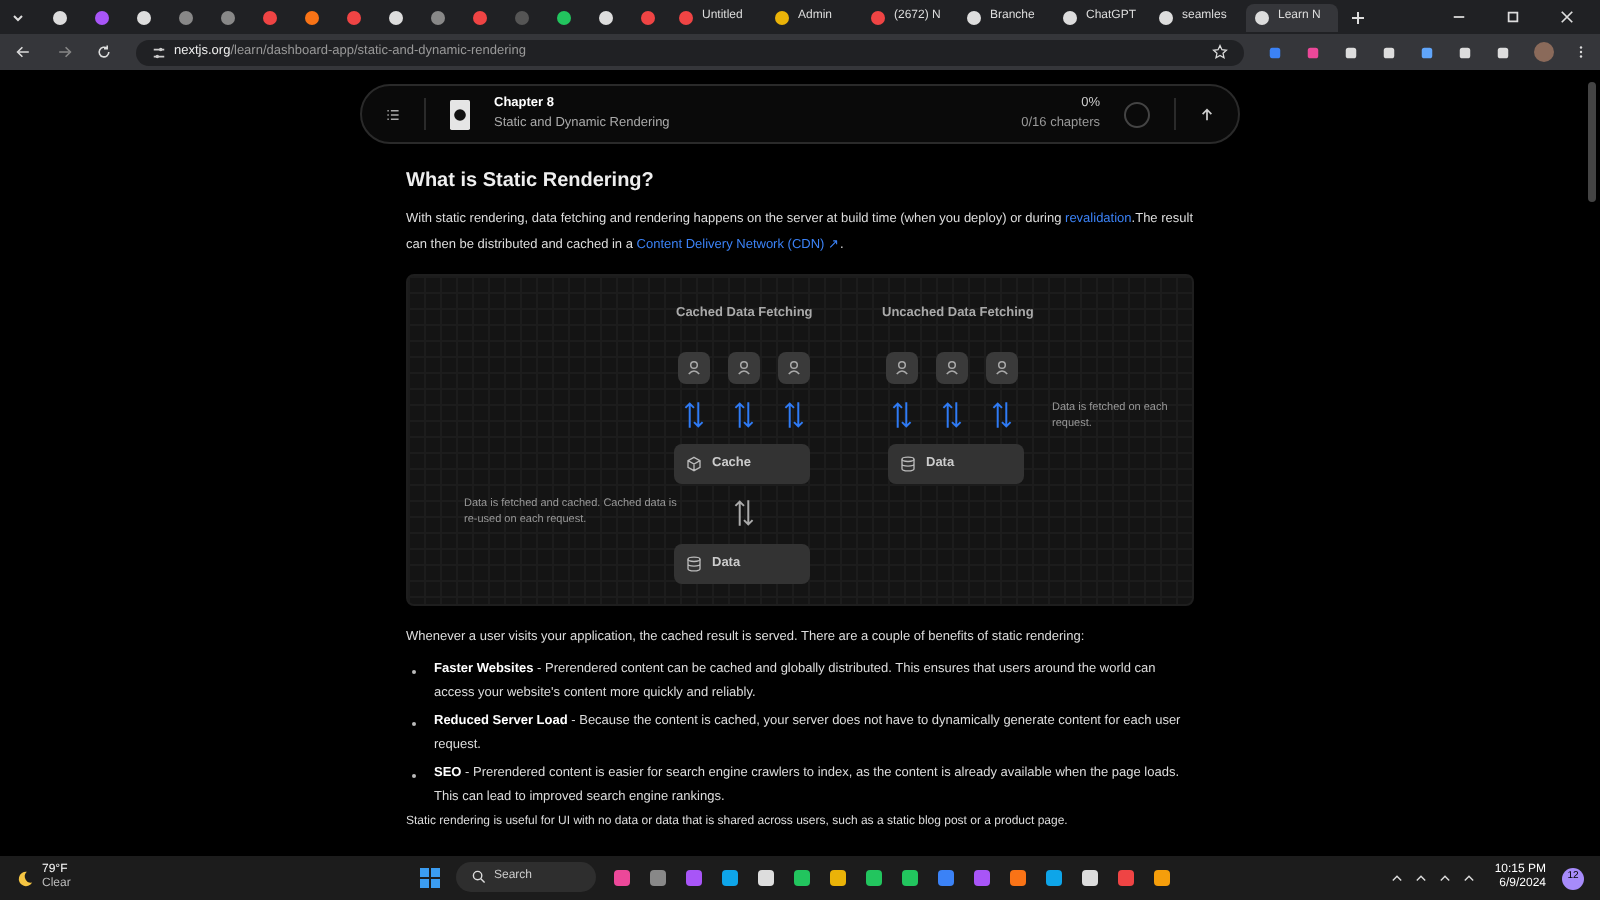 Image resolution: width=1600 pixels, height=900 pixels. I want to click on cube-icon, so click(694, 464).